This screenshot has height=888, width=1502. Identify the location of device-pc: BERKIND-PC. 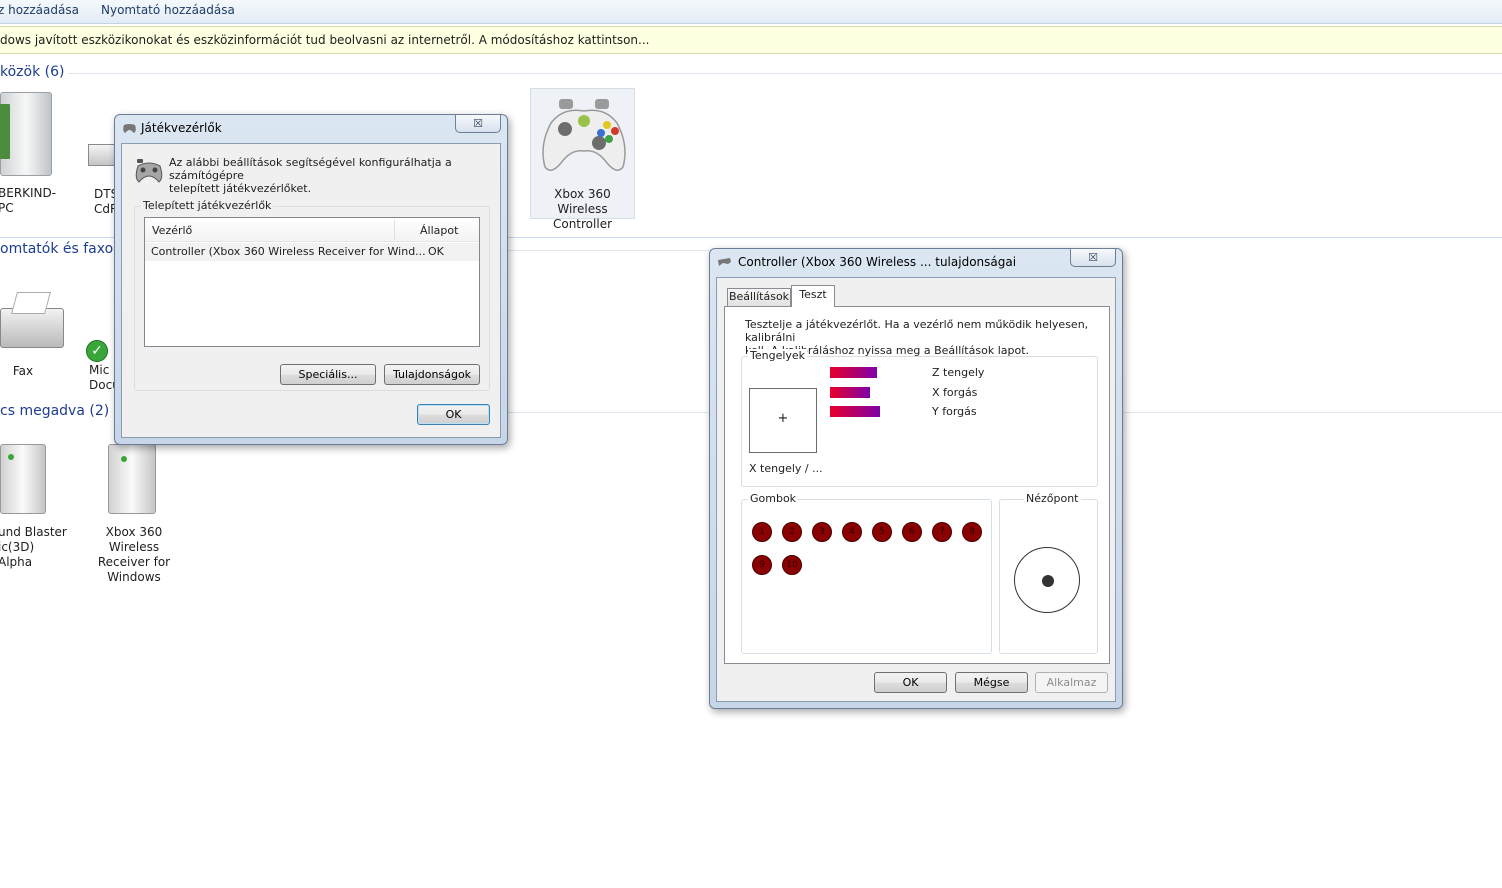
(35, 152).